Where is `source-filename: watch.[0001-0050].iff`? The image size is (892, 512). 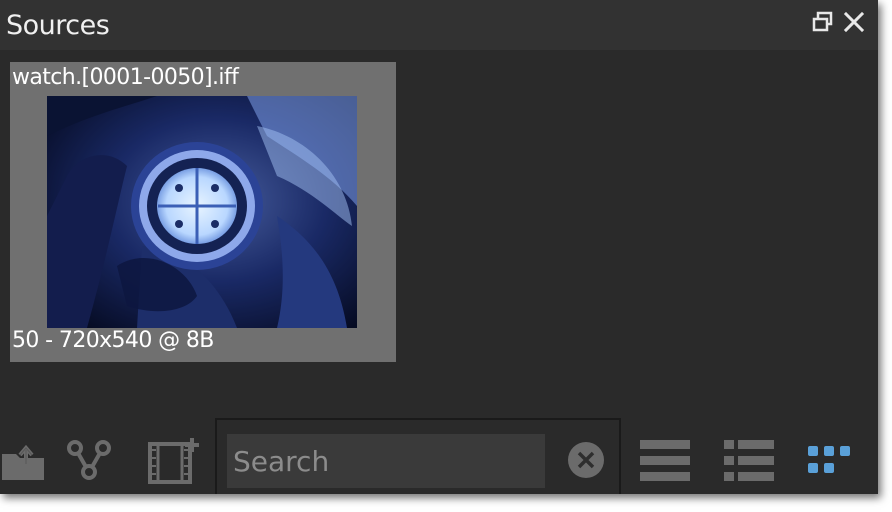 source-filename: watch.[0001-0050].iff is located at coordinates (125, 77).